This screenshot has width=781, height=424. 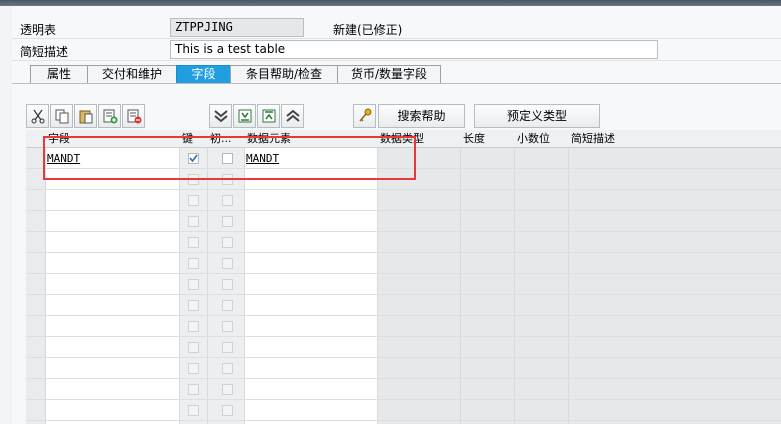 I want to click on key-button, so click(x=364, y=116).